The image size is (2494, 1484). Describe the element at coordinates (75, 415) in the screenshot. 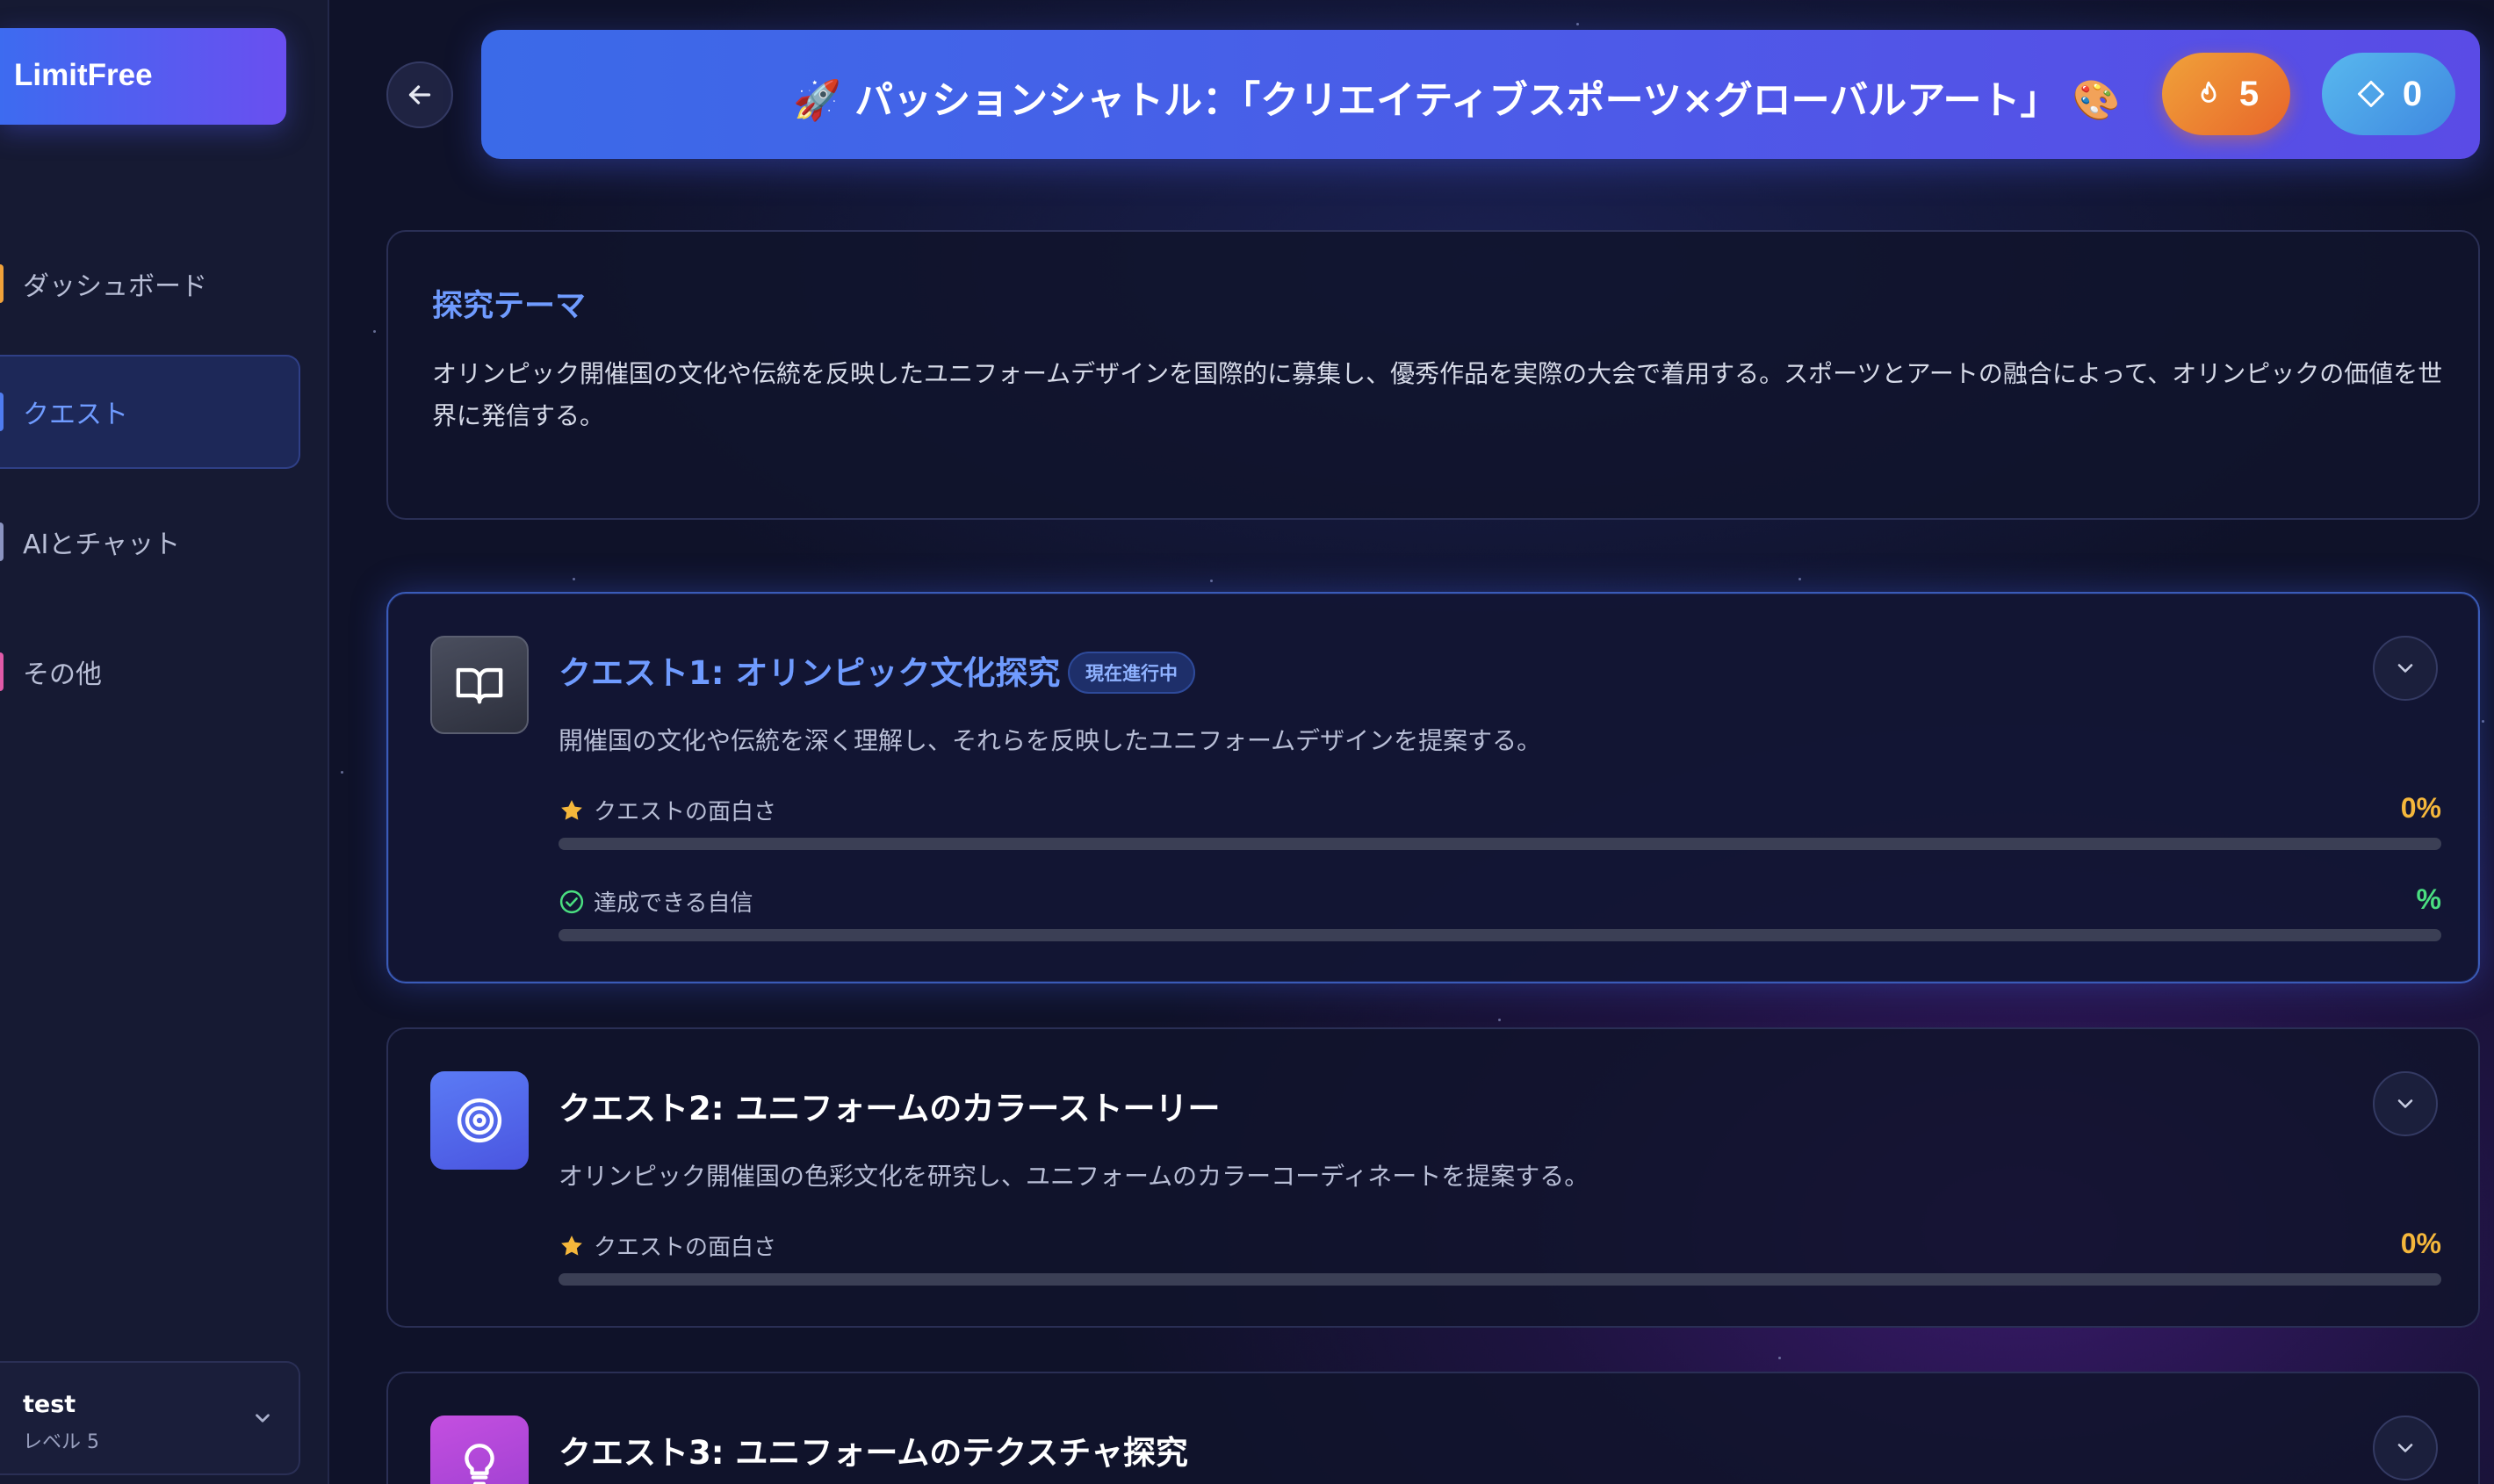

I see `sidebar-item-label: クエスト` at that location.